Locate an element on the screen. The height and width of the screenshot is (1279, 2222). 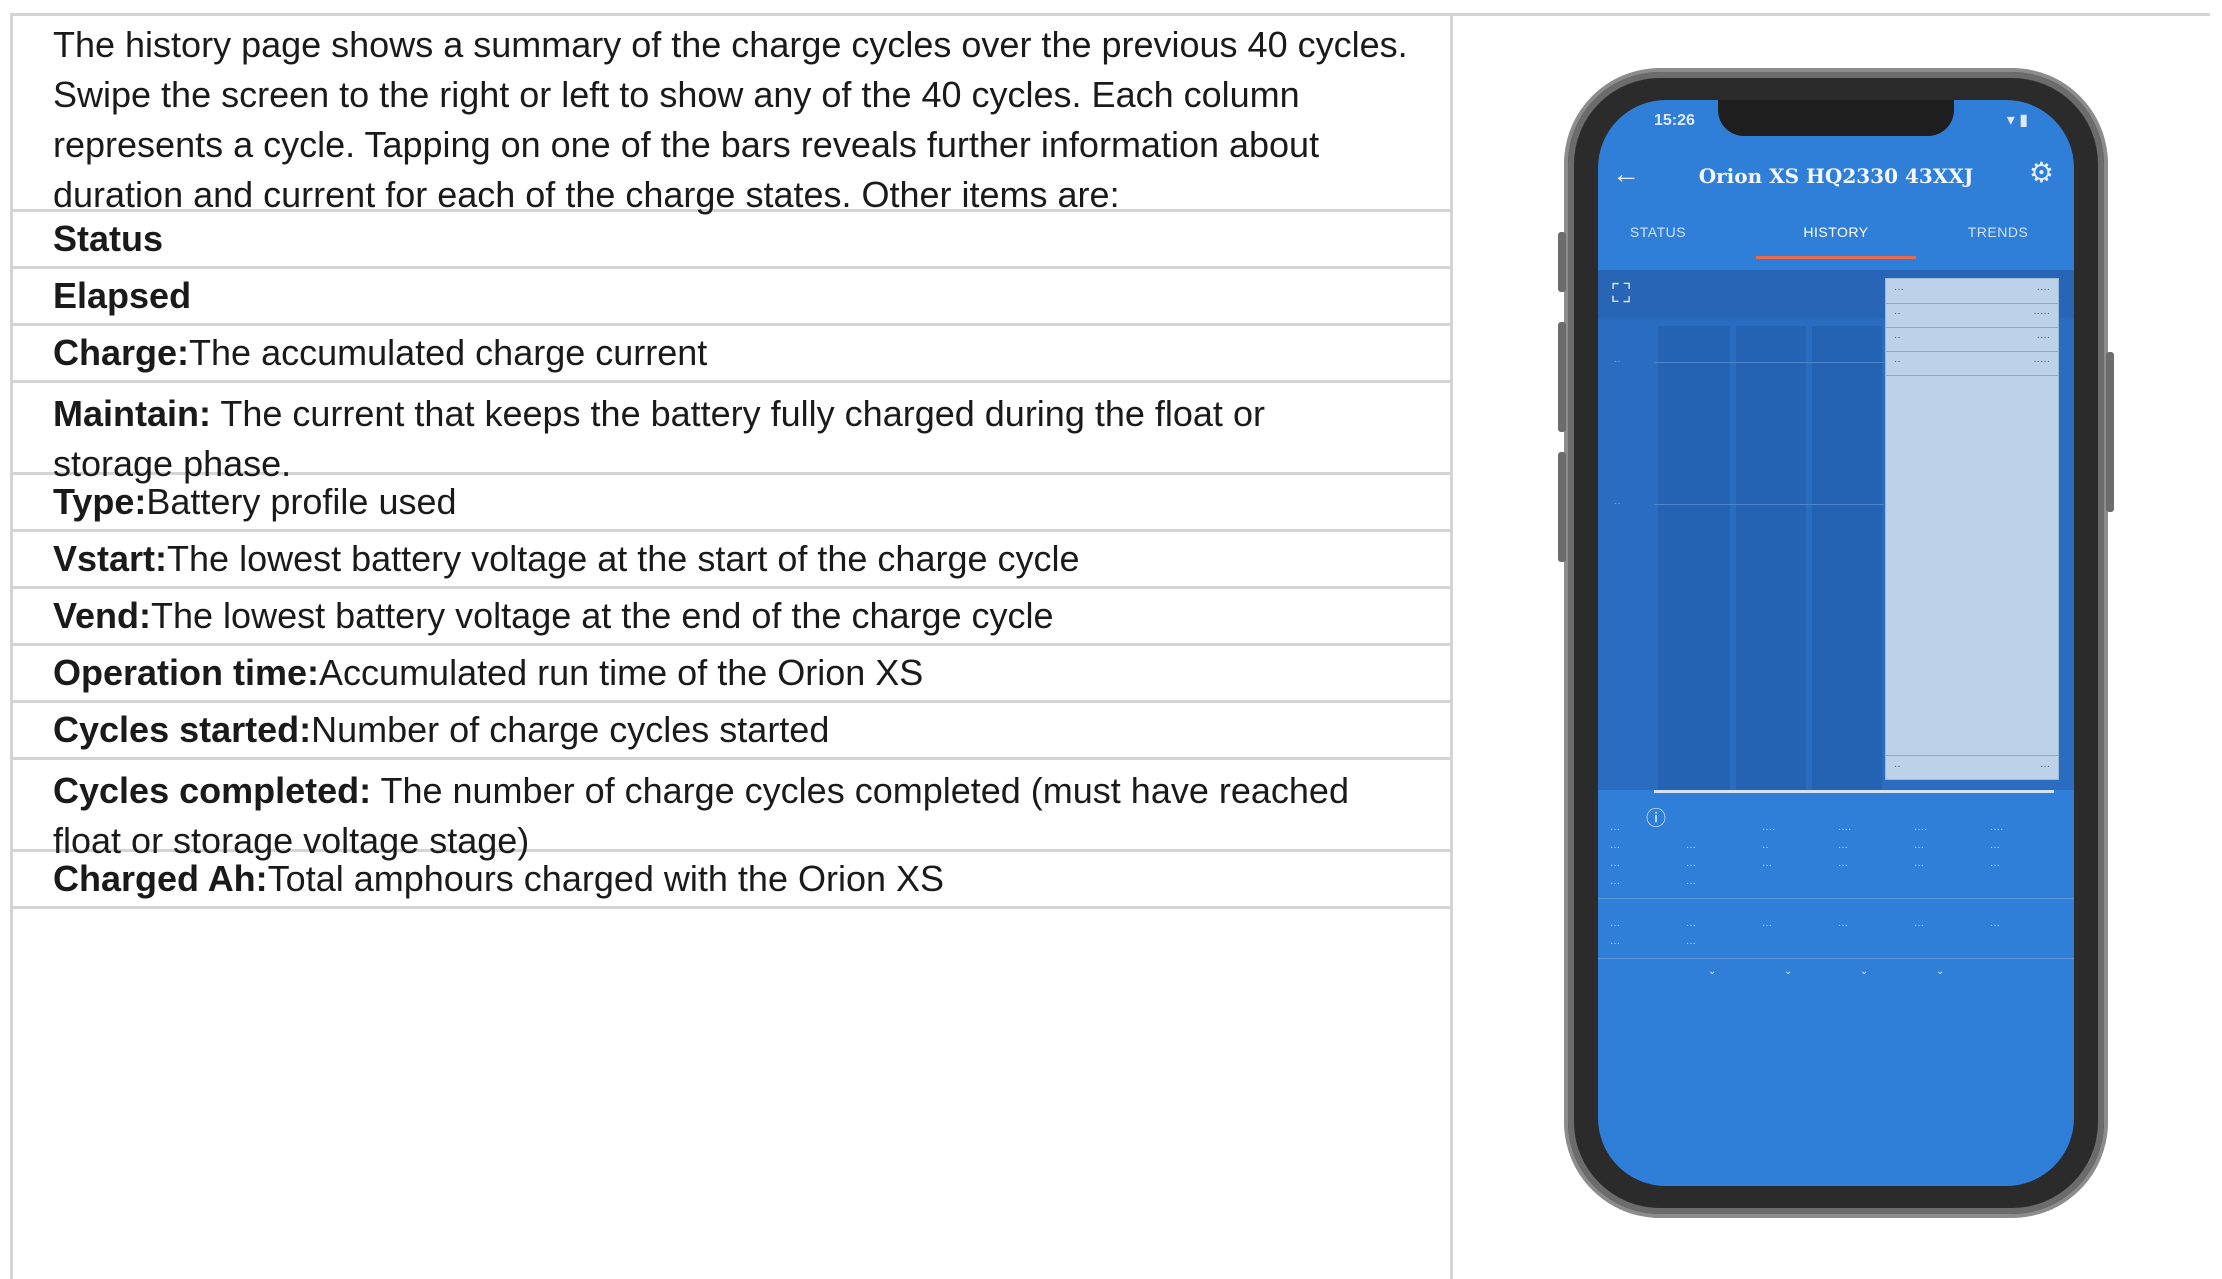
item-term: Charged Ah: is located at coordinates (160, 878).